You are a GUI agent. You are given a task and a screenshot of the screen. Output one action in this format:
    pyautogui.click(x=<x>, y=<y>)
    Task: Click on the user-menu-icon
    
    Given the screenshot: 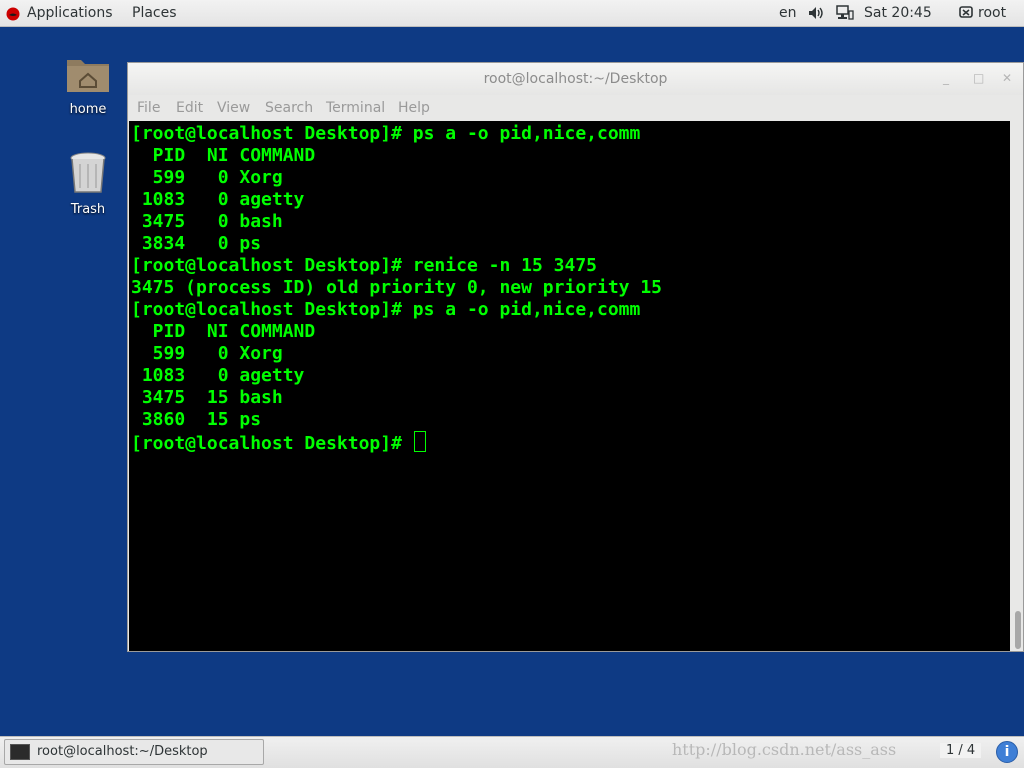 What is the action you would take?
    pyautogui.click(x=966, y=12)
    